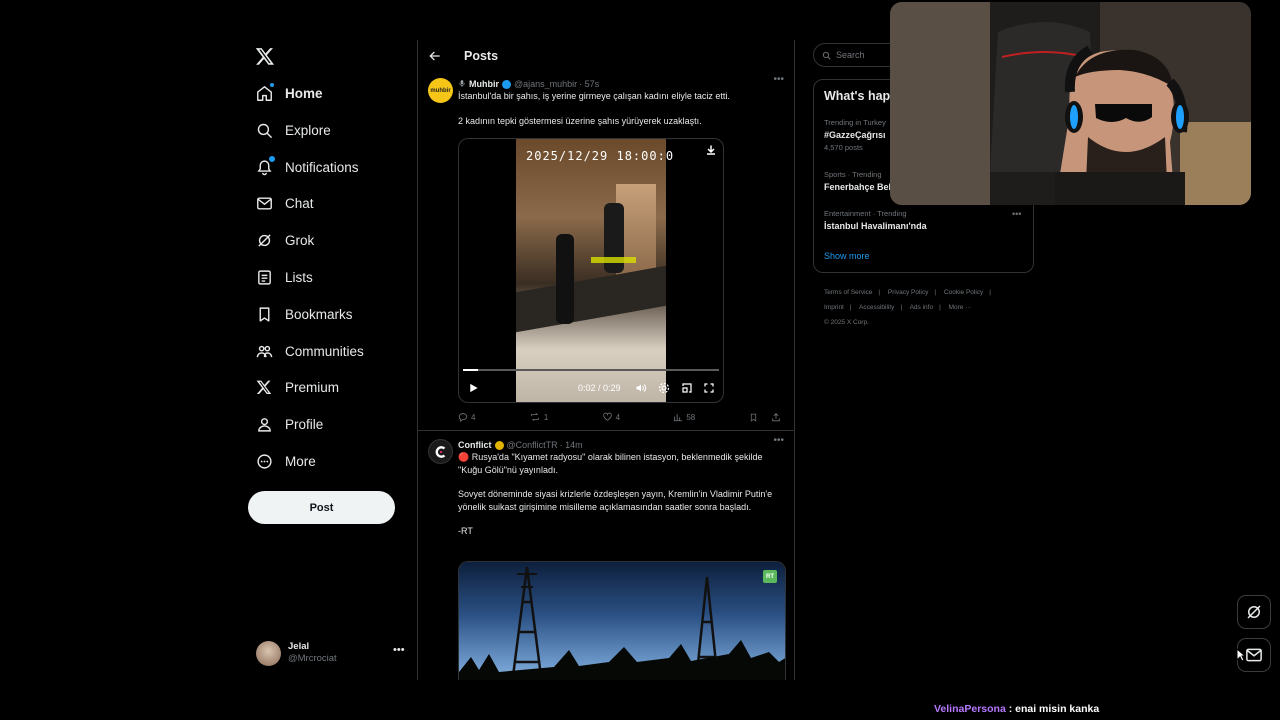  What do you see at coordinates (473, 417) in the screenshot?
I see `reply-count: 4` at bounding box center [473, 417].